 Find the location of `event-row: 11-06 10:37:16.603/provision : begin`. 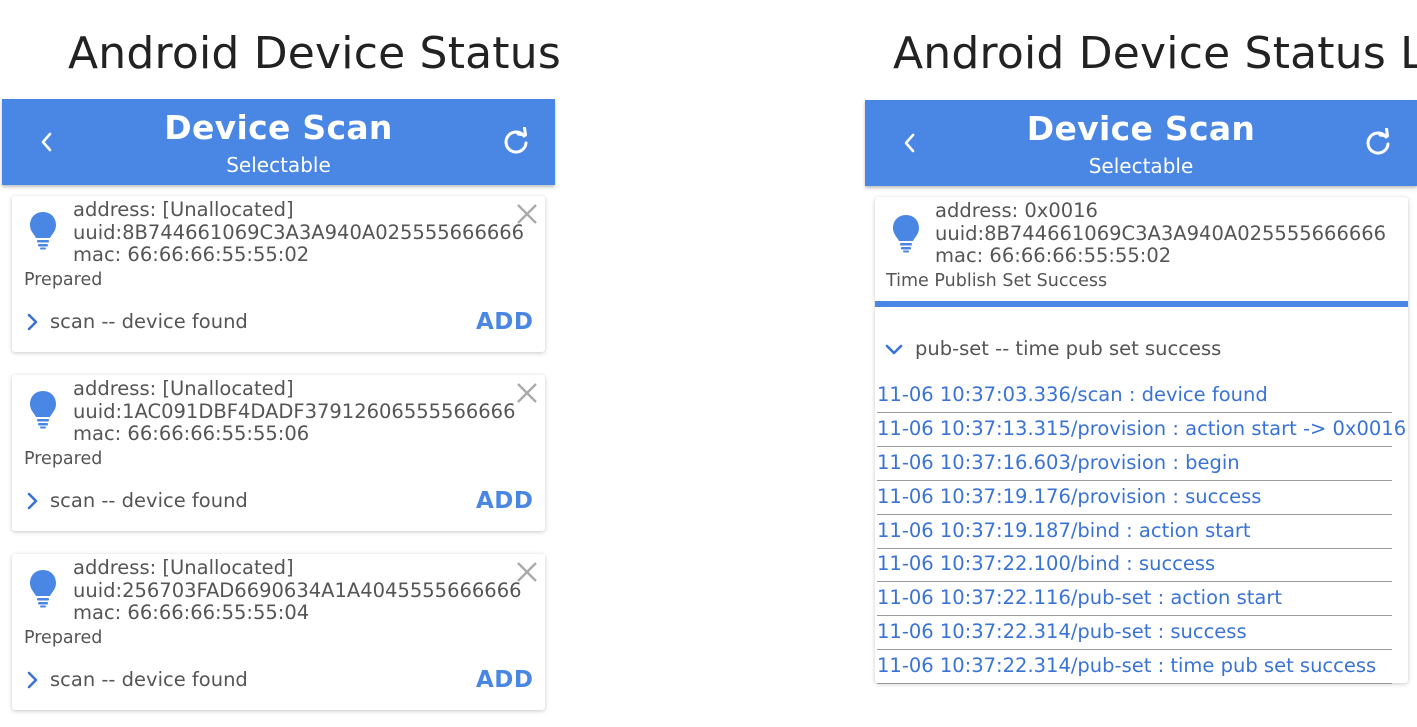

event-row: 11-06 10:37:16.603/provision : begin is located at coordinates (1134, 464).